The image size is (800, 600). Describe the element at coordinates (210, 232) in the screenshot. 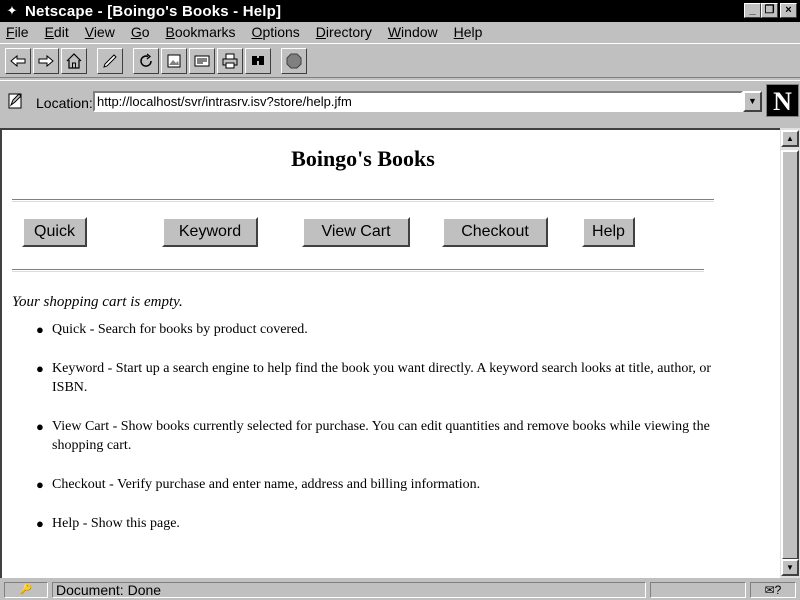

I see `keyword-button: Keyword` at that location.